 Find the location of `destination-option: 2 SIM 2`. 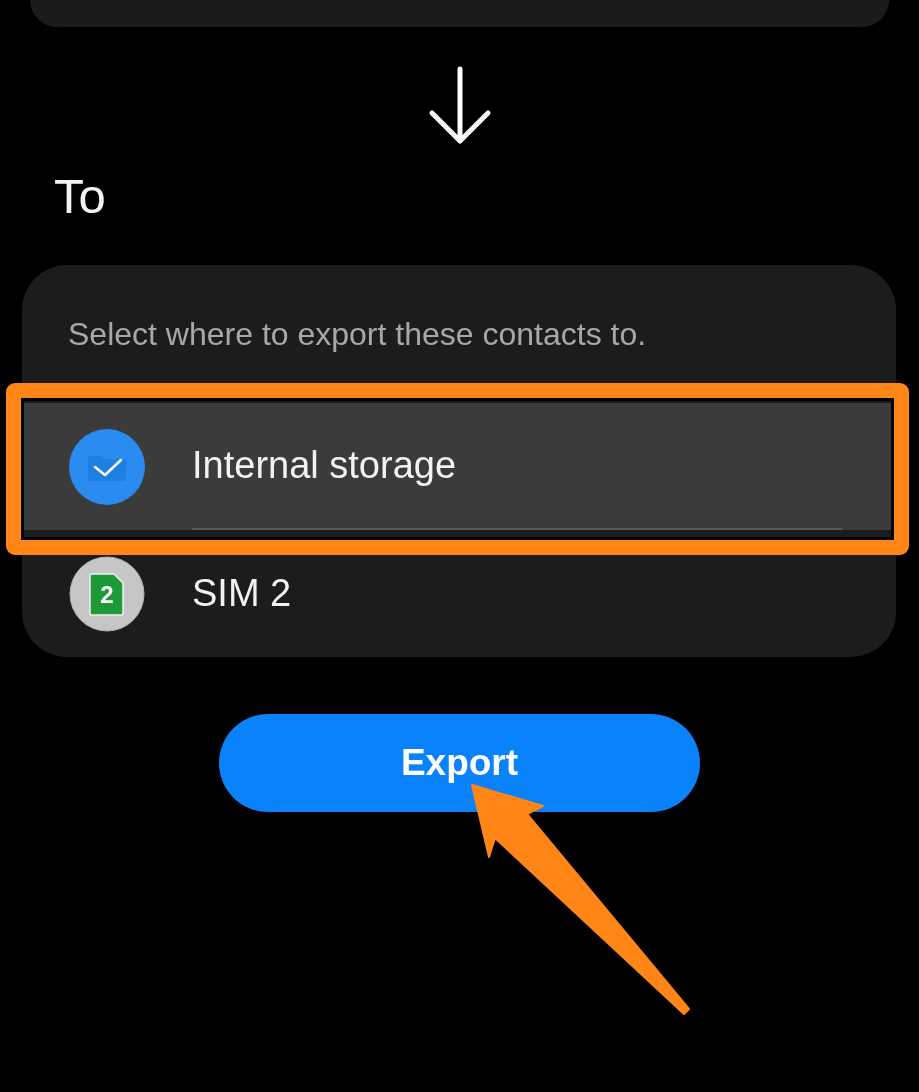

destination-option: 2 SIM 2 is located at coordinates (459, 593).